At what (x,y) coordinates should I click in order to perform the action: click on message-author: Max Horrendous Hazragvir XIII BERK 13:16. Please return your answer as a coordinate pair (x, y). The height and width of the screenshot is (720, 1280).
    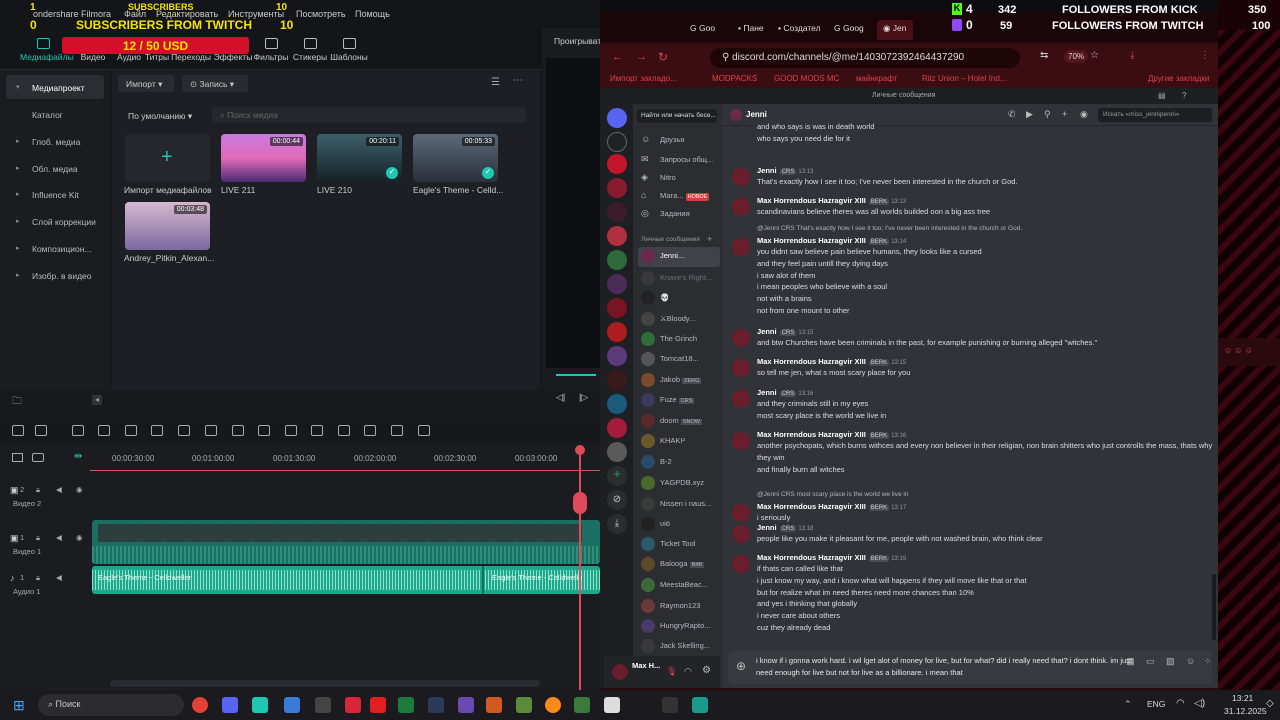
    Looking at the image, I should click on (831, 434).